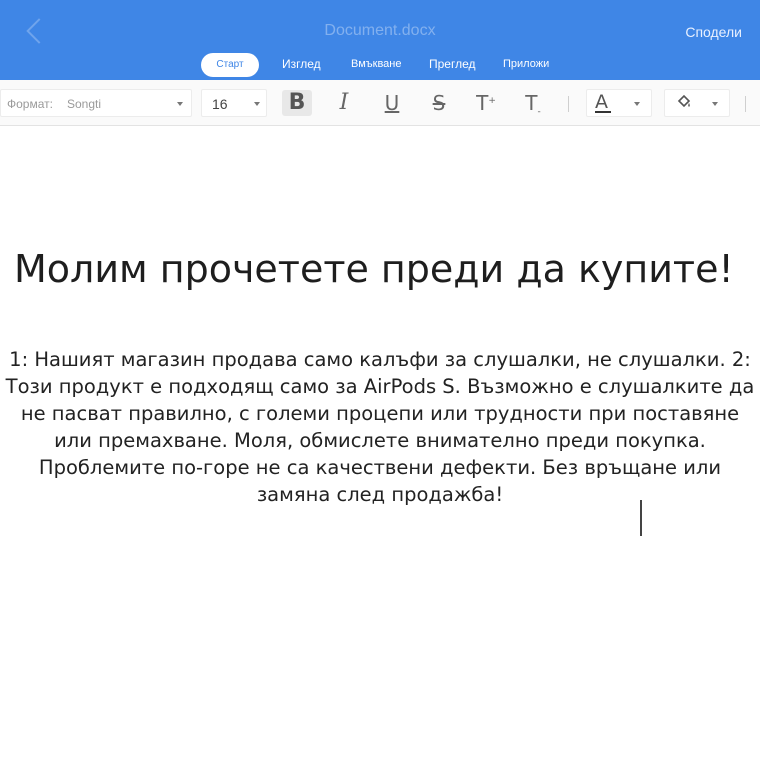 Image resolution: width=760 pixels, height=760 pixels. I want to click on font-color-button: A, so click(619, 103).